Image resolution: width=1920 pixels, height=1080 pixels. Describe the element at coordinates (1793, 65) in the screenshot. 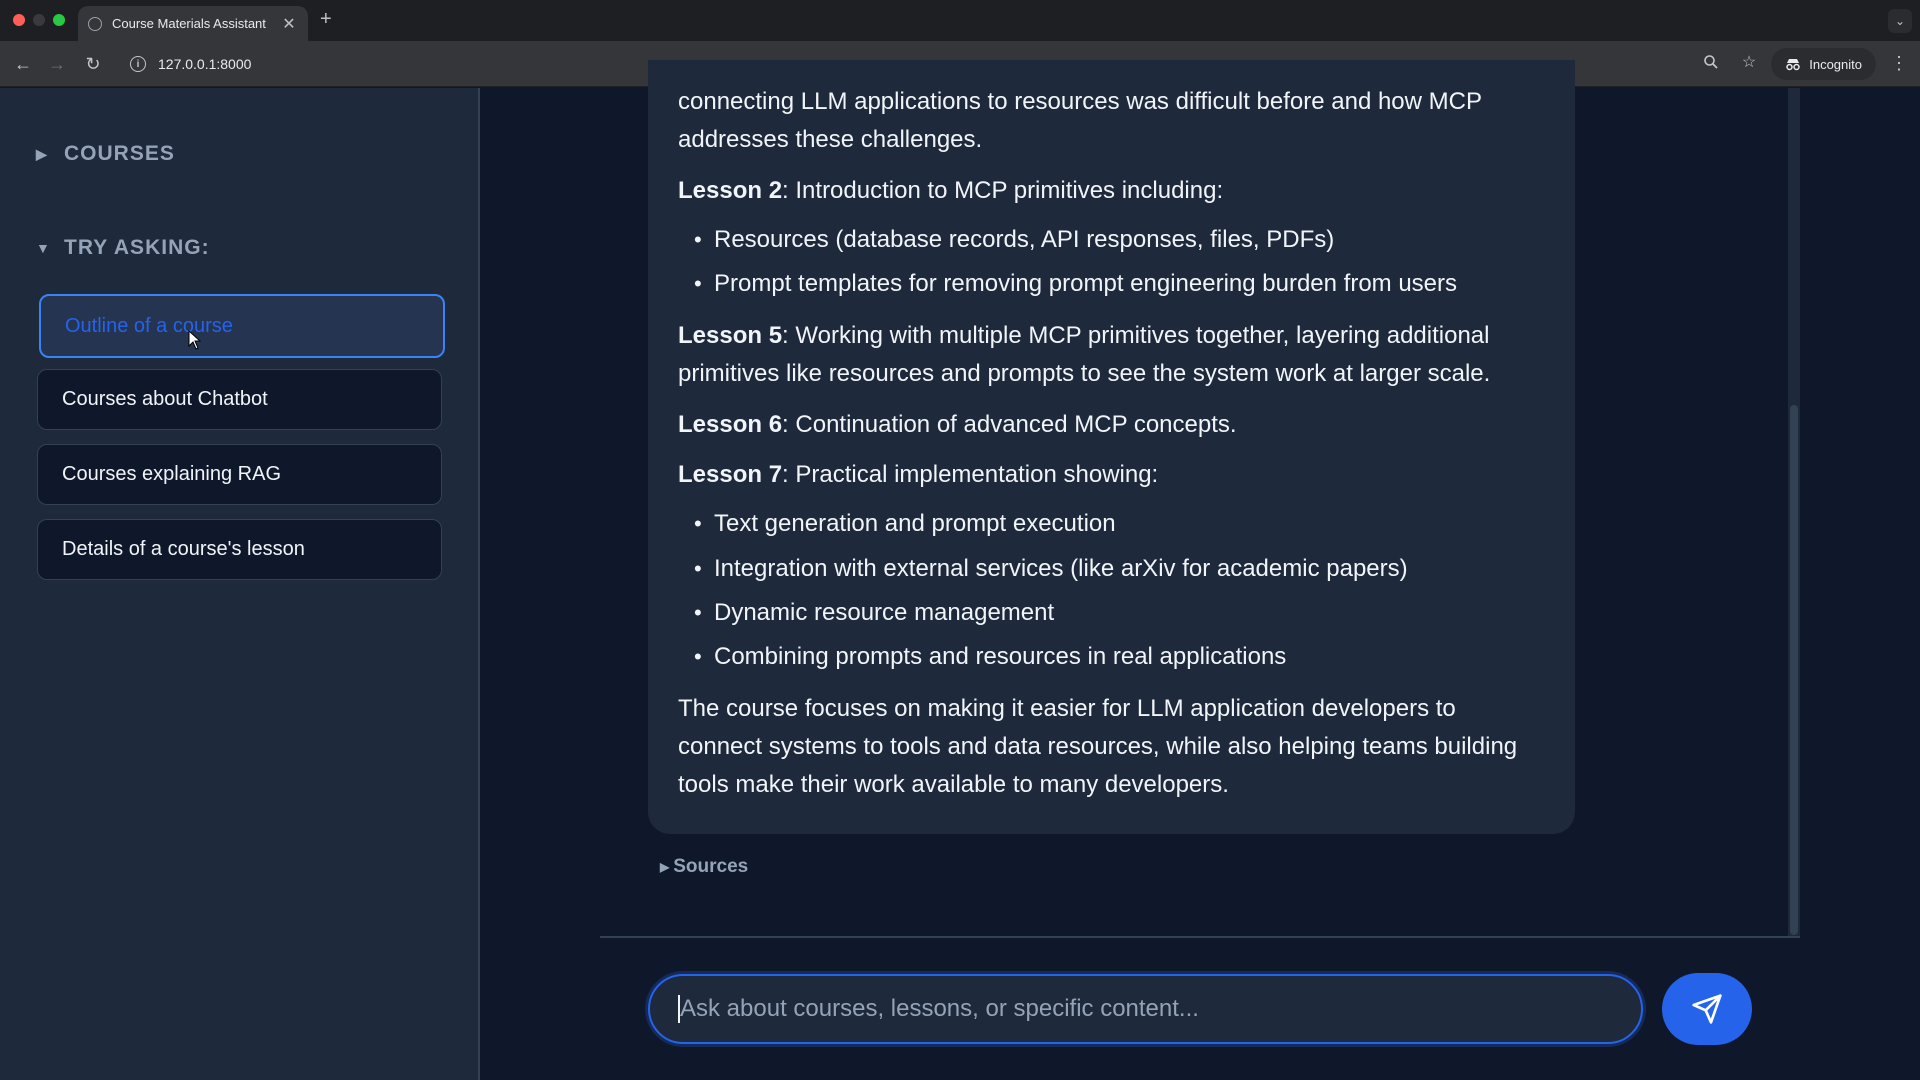

I see `incognito-icon` at that location.